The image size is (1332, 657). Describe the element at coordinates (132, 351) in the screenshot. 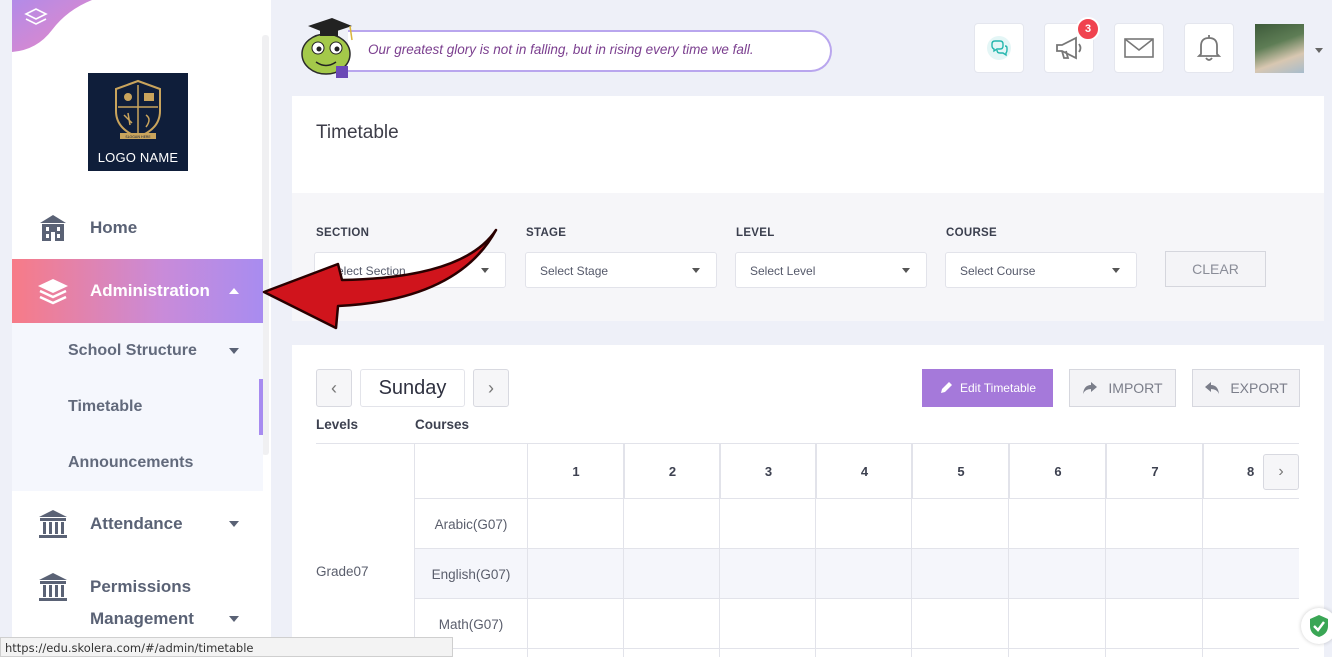

I see `submenu-school-structure: School Structure` at that location.